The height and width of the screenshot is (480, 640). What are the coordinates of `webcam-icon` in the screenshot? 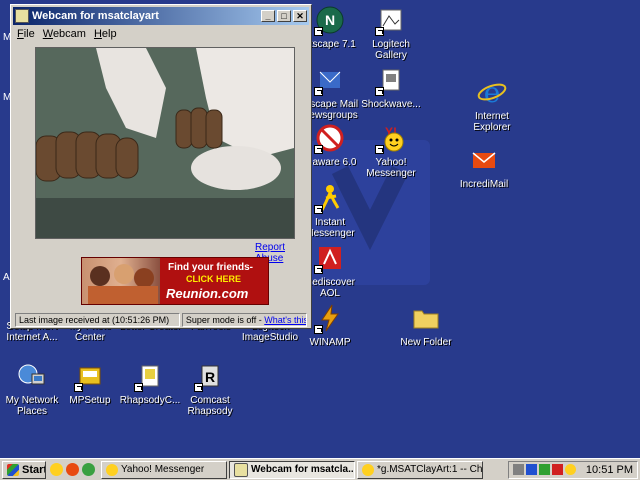 It's located at (241, 469).